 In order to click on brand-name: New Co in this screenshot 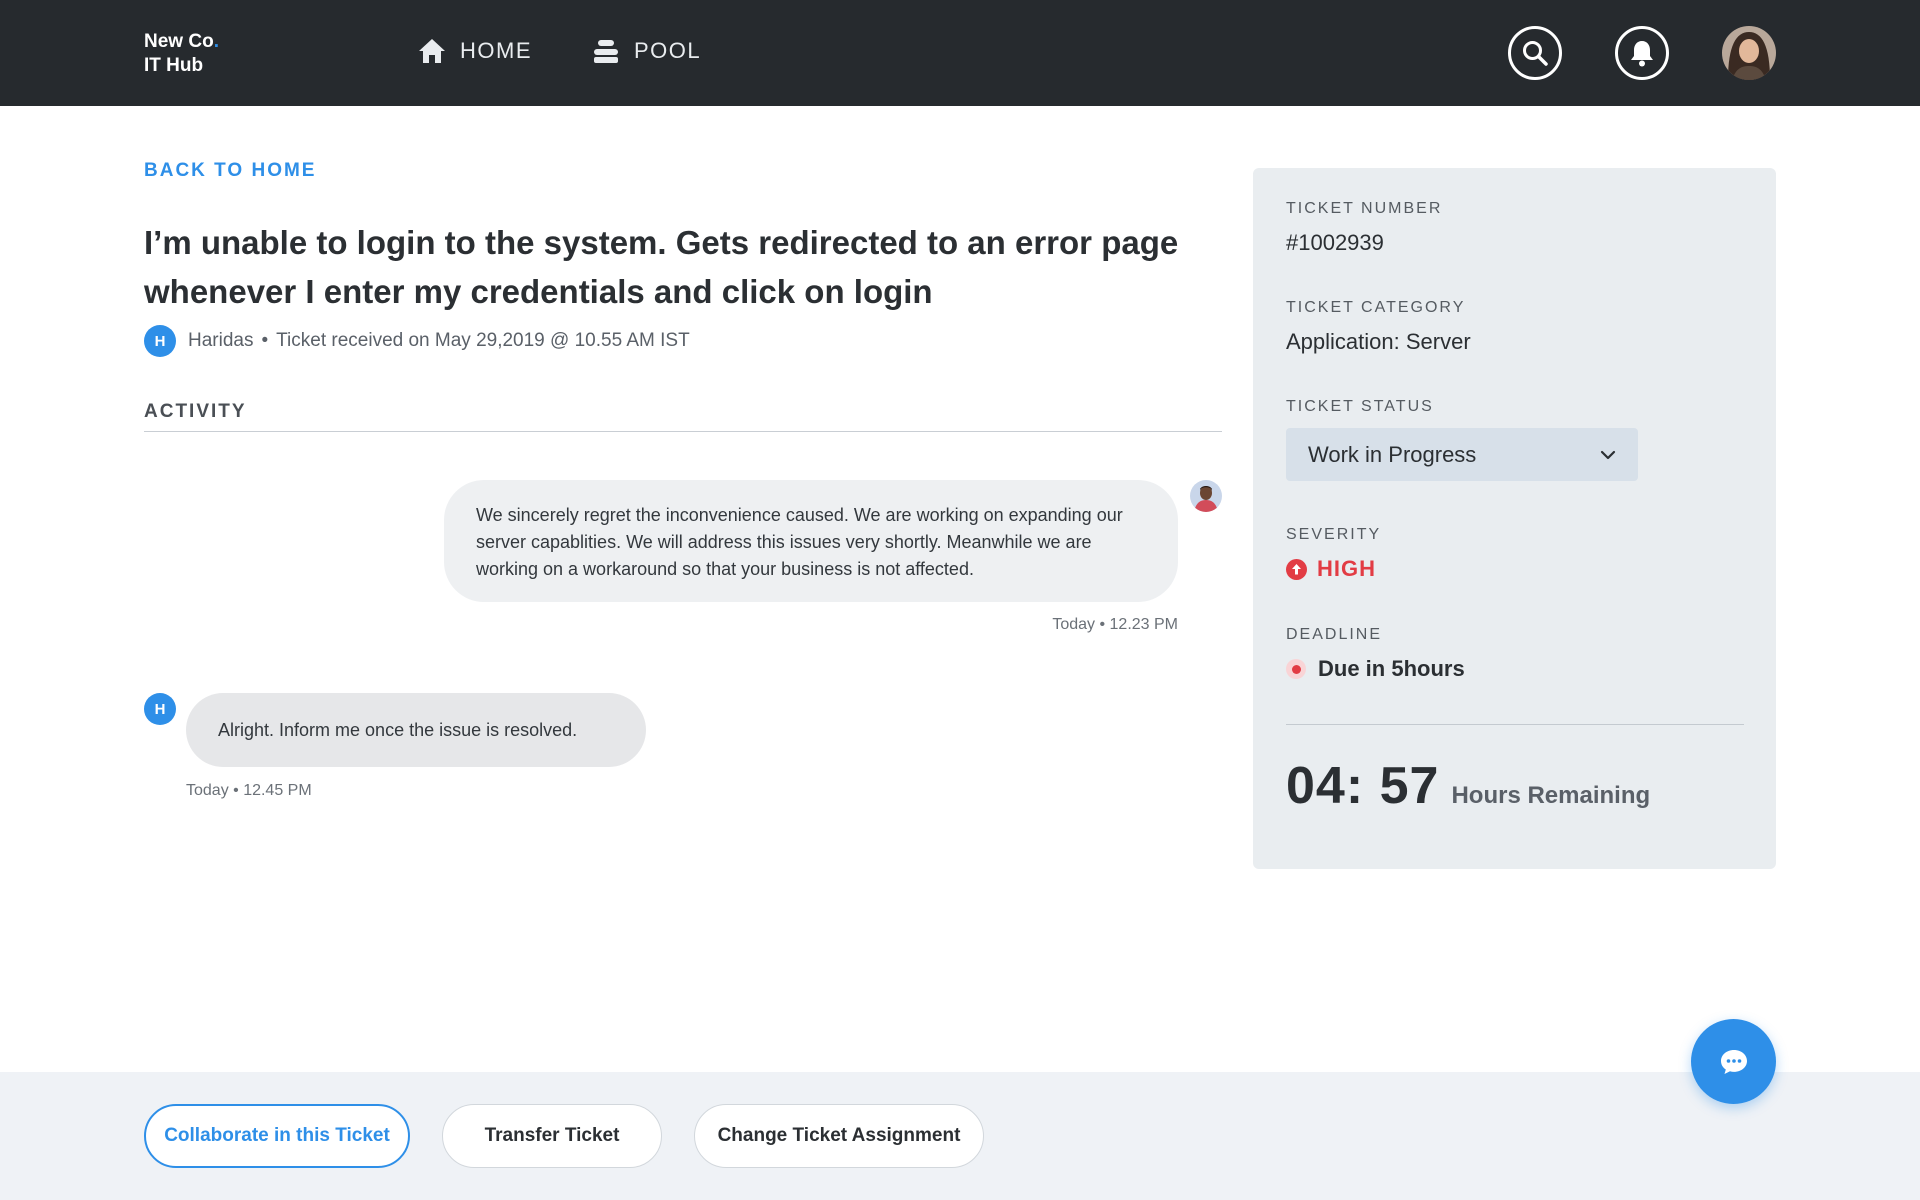, I will do `click(179, 41)`.